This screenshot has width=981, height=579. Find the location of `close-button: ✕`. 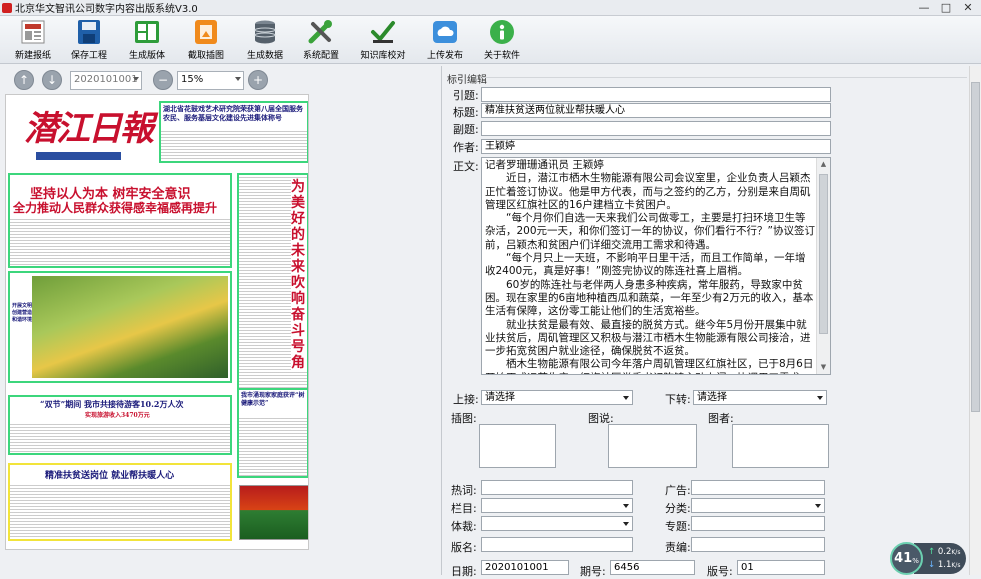

close-button: ✕ is located at coordinates (968, 7).